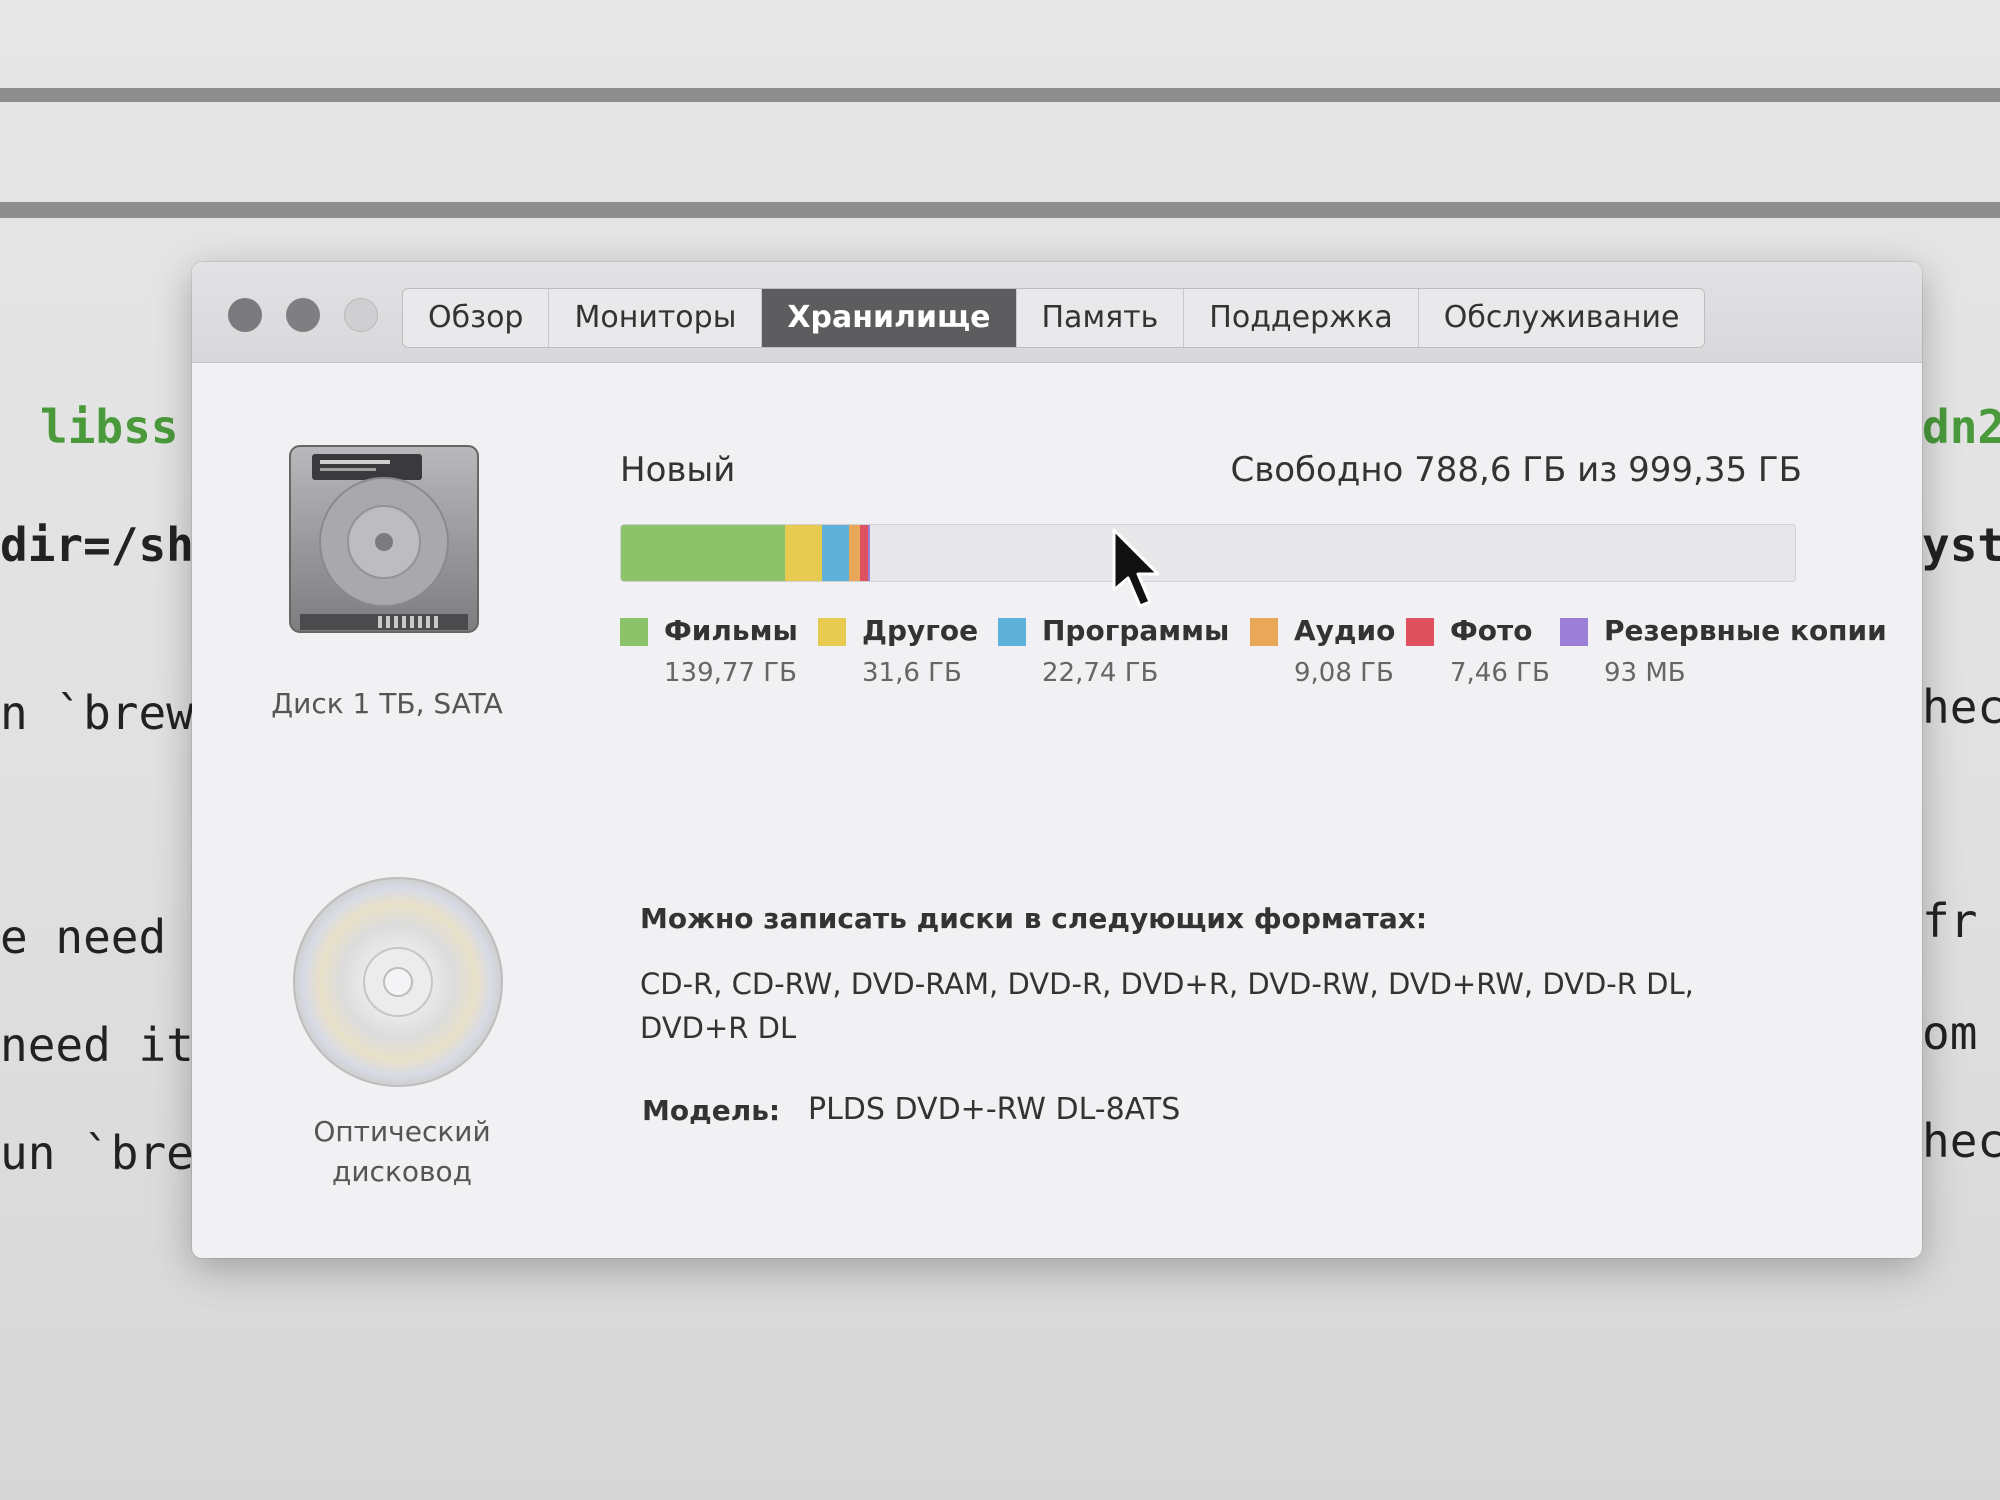 The image size is (2000, 1500). I want to click on legend-category-size: 9,08 ГБ, so click(1344, 673).